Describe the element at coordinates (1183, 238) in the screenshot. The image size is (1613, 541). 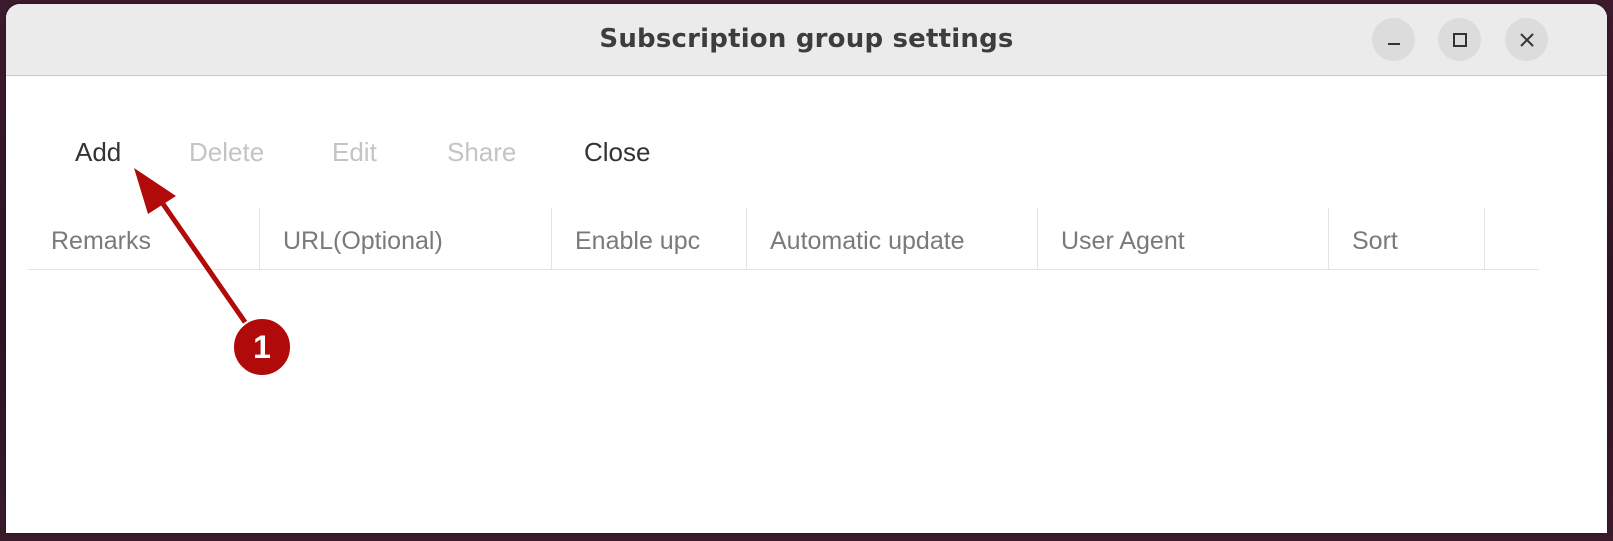
I see `column-header-user-agent: User Agent` at that location.